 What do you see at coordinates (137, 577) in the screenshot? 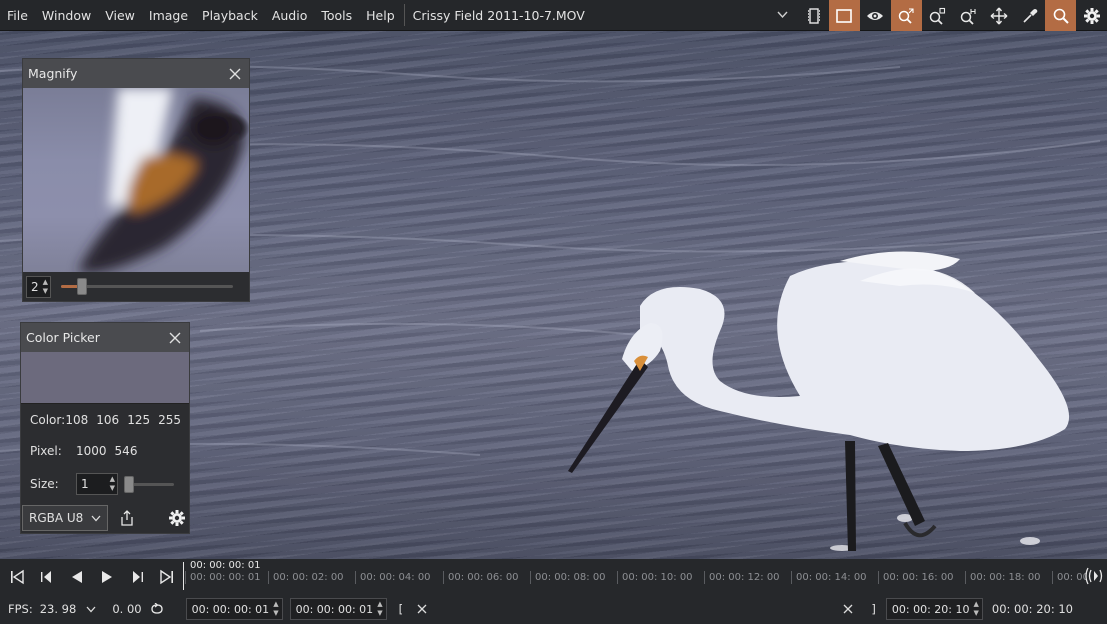
I see `step-forward-button` at bounding box center [137, 577].